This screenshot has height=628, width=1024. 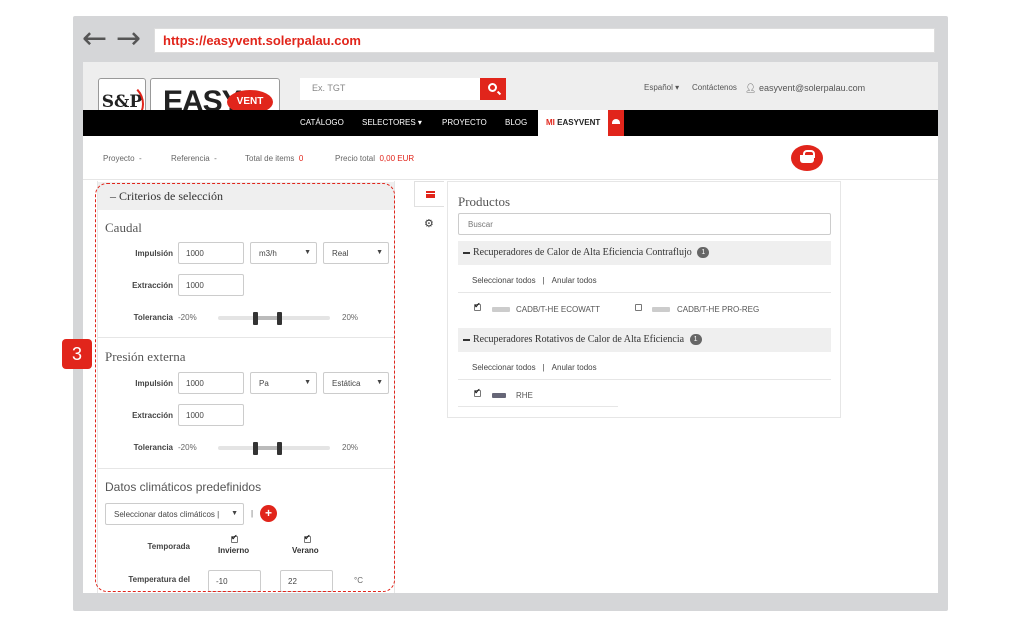 I want to click on menu-easyvent-text: EASYVENT, so click(x=579, y=122).